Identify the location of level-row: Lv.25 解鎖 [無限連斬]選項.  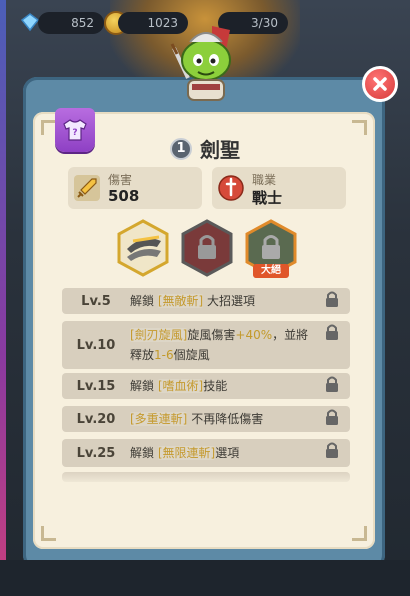
(206, 453).